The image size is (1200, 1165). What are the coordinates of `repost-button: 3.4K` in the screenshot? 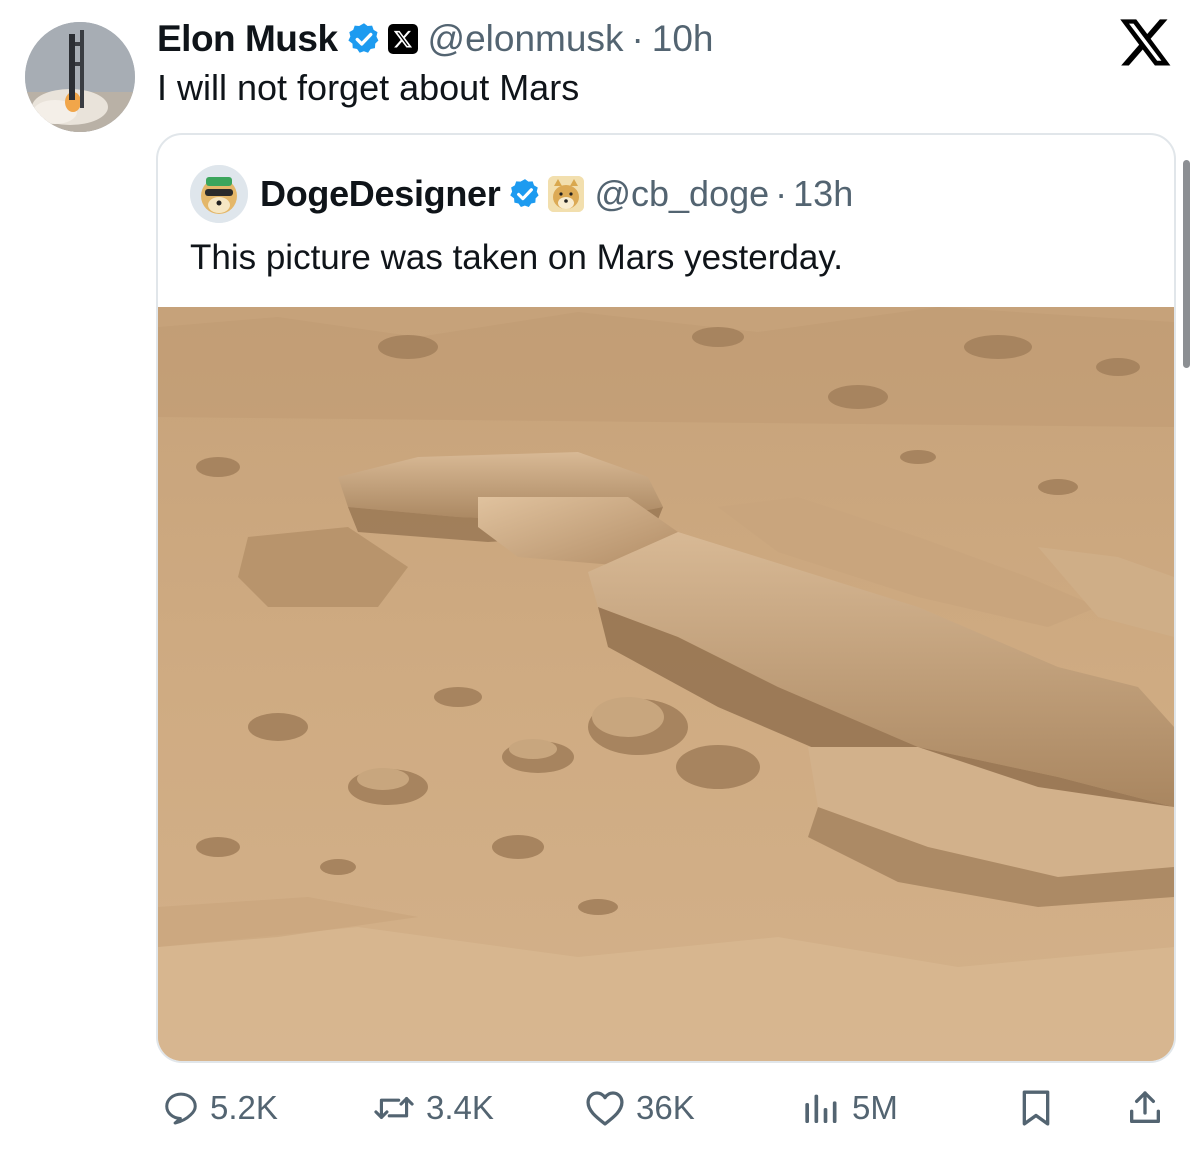 It's located at (433, 1108).